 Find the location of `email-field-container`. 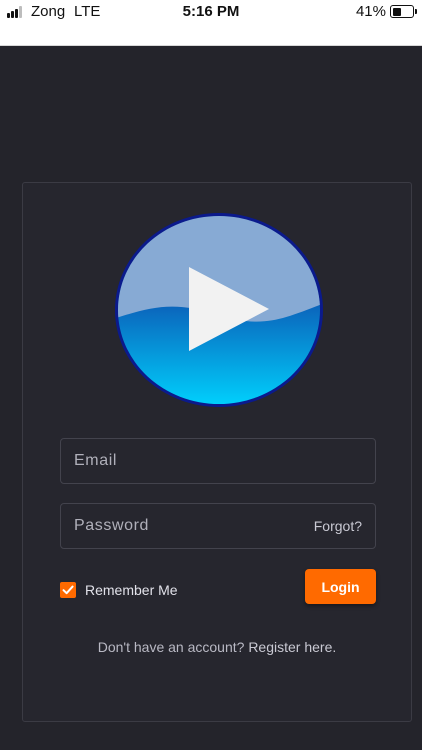

email-field-container is located at coordinates (218, 461).